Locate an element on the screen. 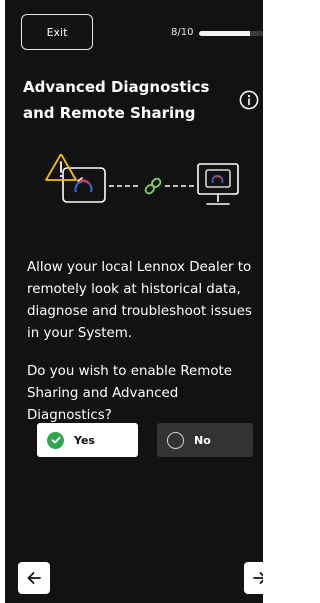  arrow-right-icon is located at coordinates (258, 578).